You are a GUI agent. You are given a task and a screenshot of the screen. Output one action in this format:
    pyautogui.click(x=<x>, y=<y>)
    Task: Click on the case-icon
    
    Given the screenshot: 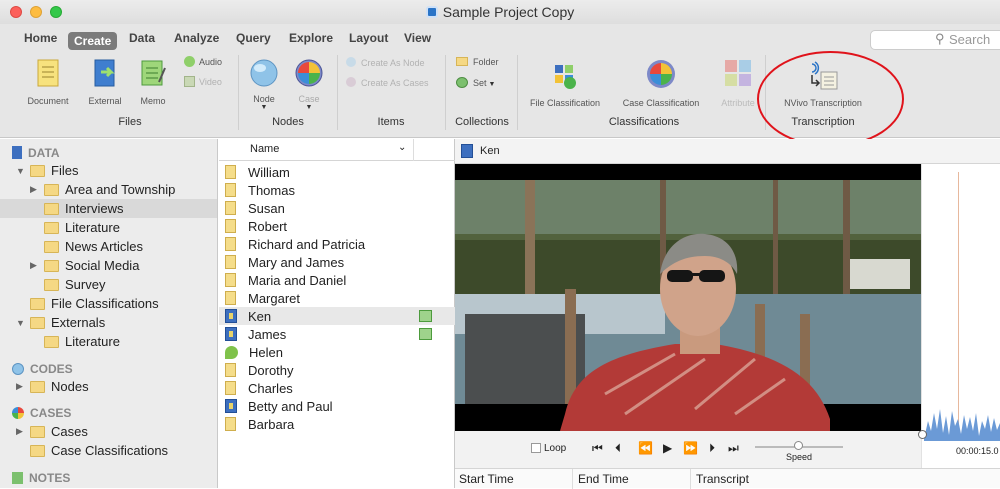 What is the action you would take?
    pyautogui.click(x=309, y=73)
    